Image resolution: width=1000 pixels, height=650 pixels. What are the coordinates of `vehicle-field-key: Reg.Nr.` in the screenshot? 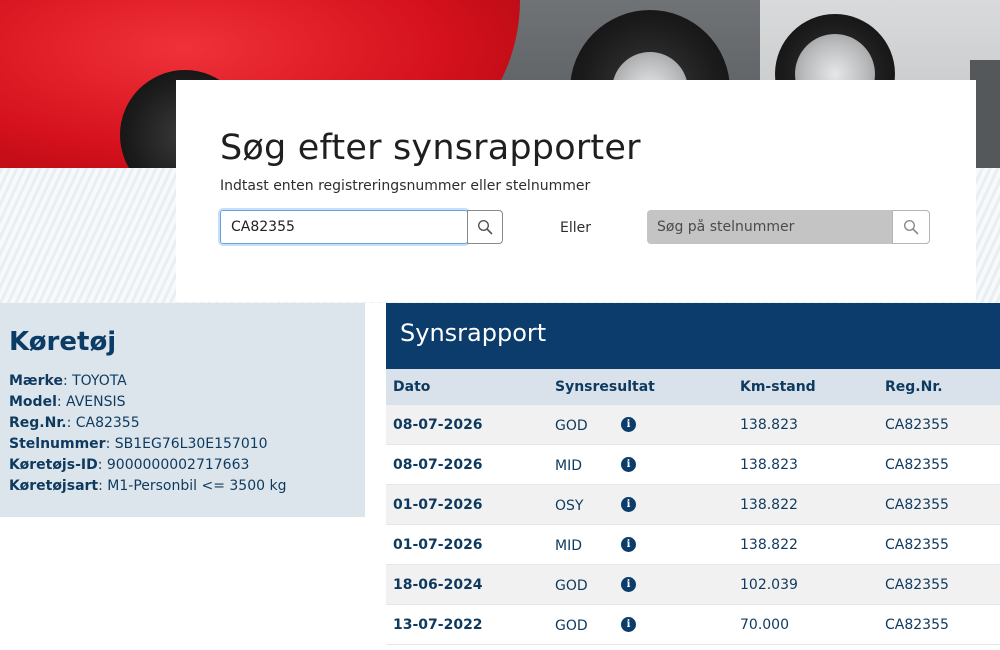 It's located at (38, 423).